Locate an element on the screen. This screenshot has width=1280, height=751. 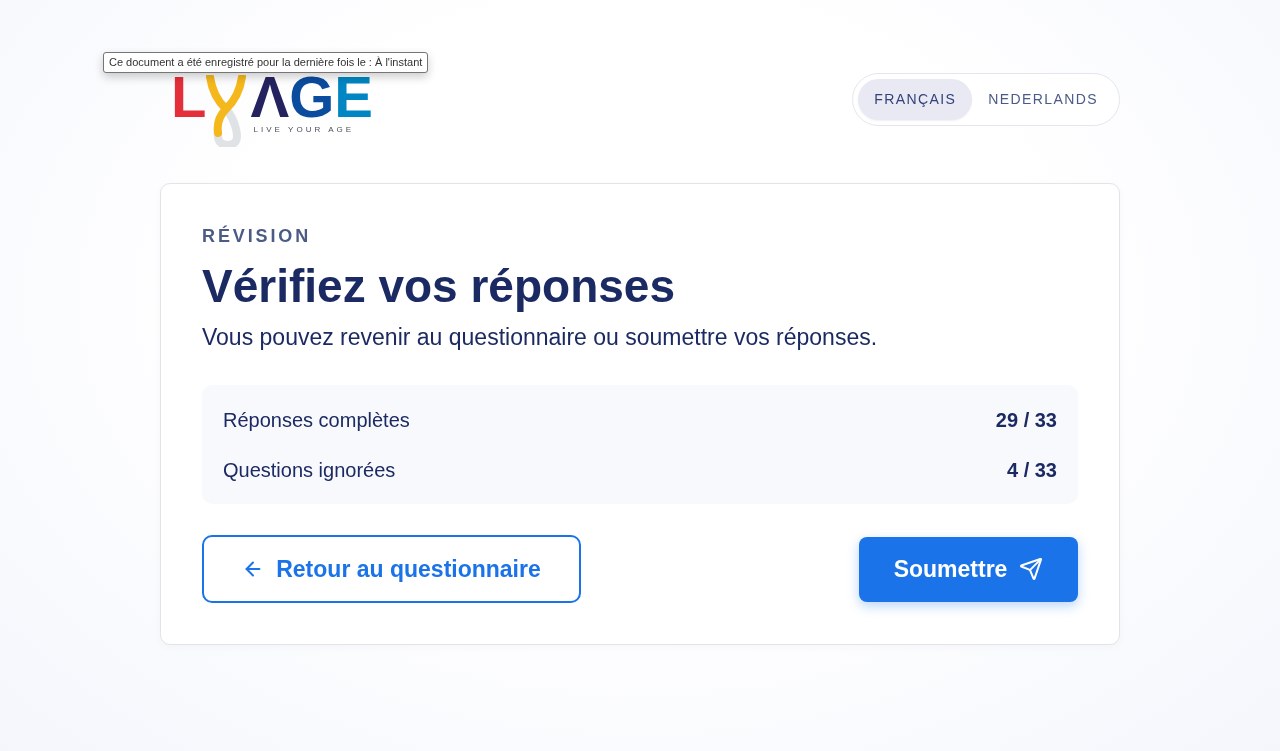
logo-letter: Λ is located at coordinates (270, 97).